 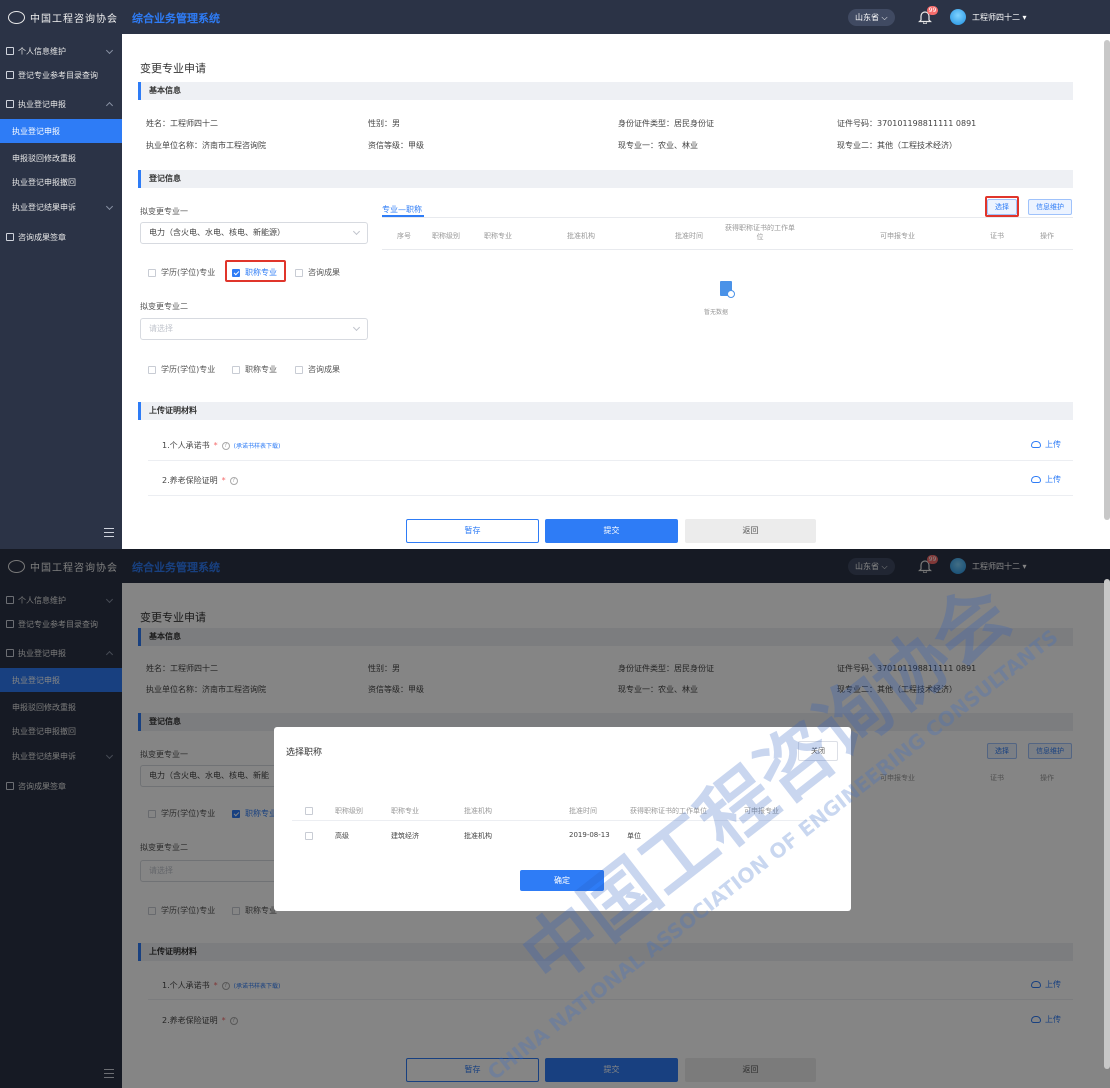 I want to click on sidebar-item-label: 个人信息维护, so click(x=42, y=51).